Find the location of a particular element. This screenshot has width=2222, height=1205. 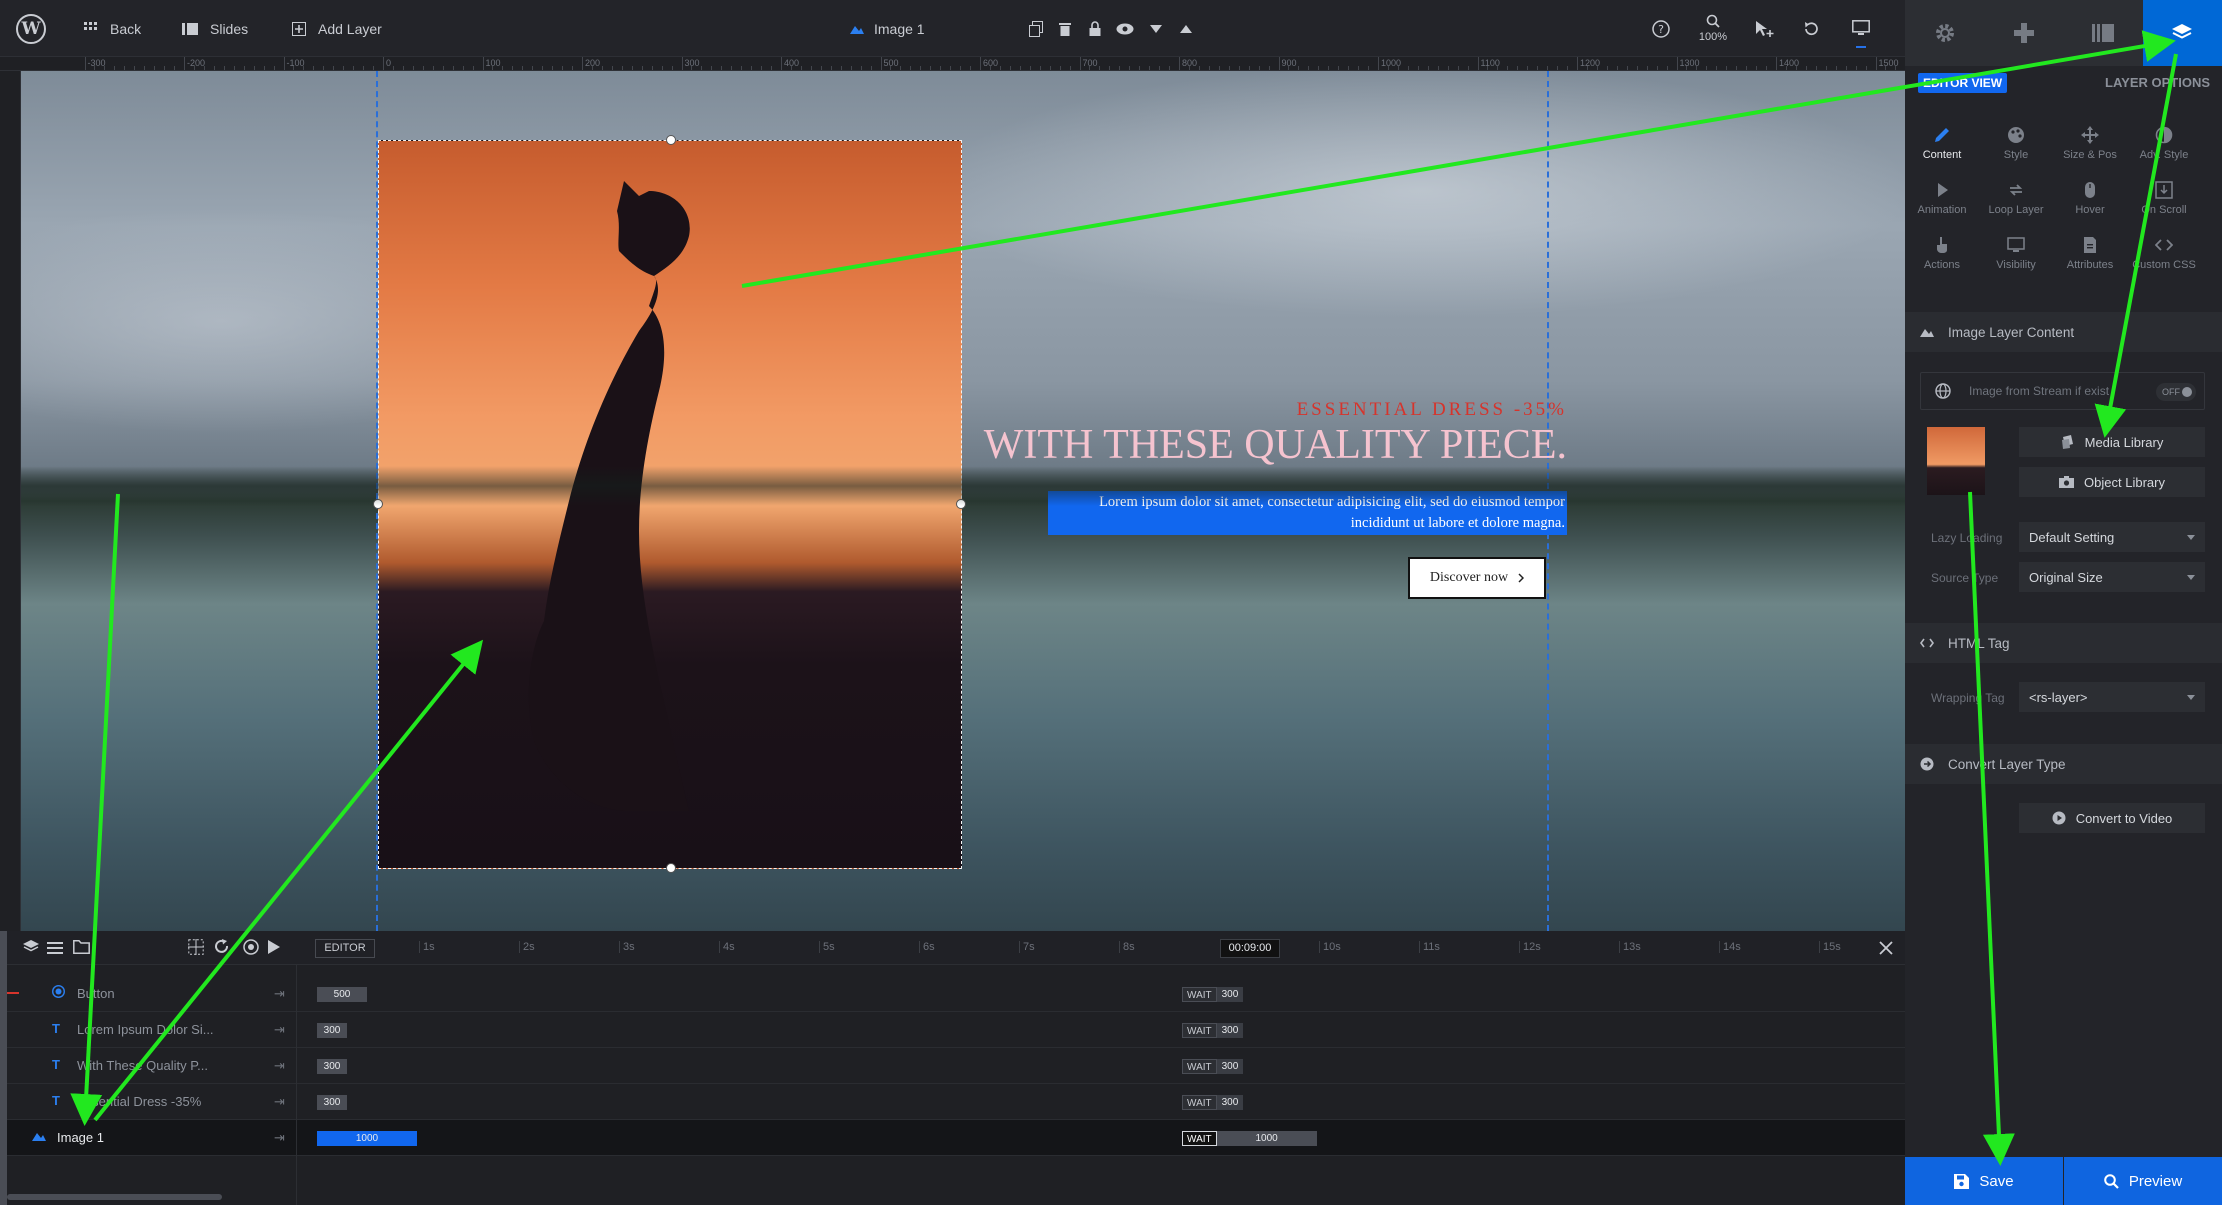

option-hover: Hover is located at coordinates (2090, 198).